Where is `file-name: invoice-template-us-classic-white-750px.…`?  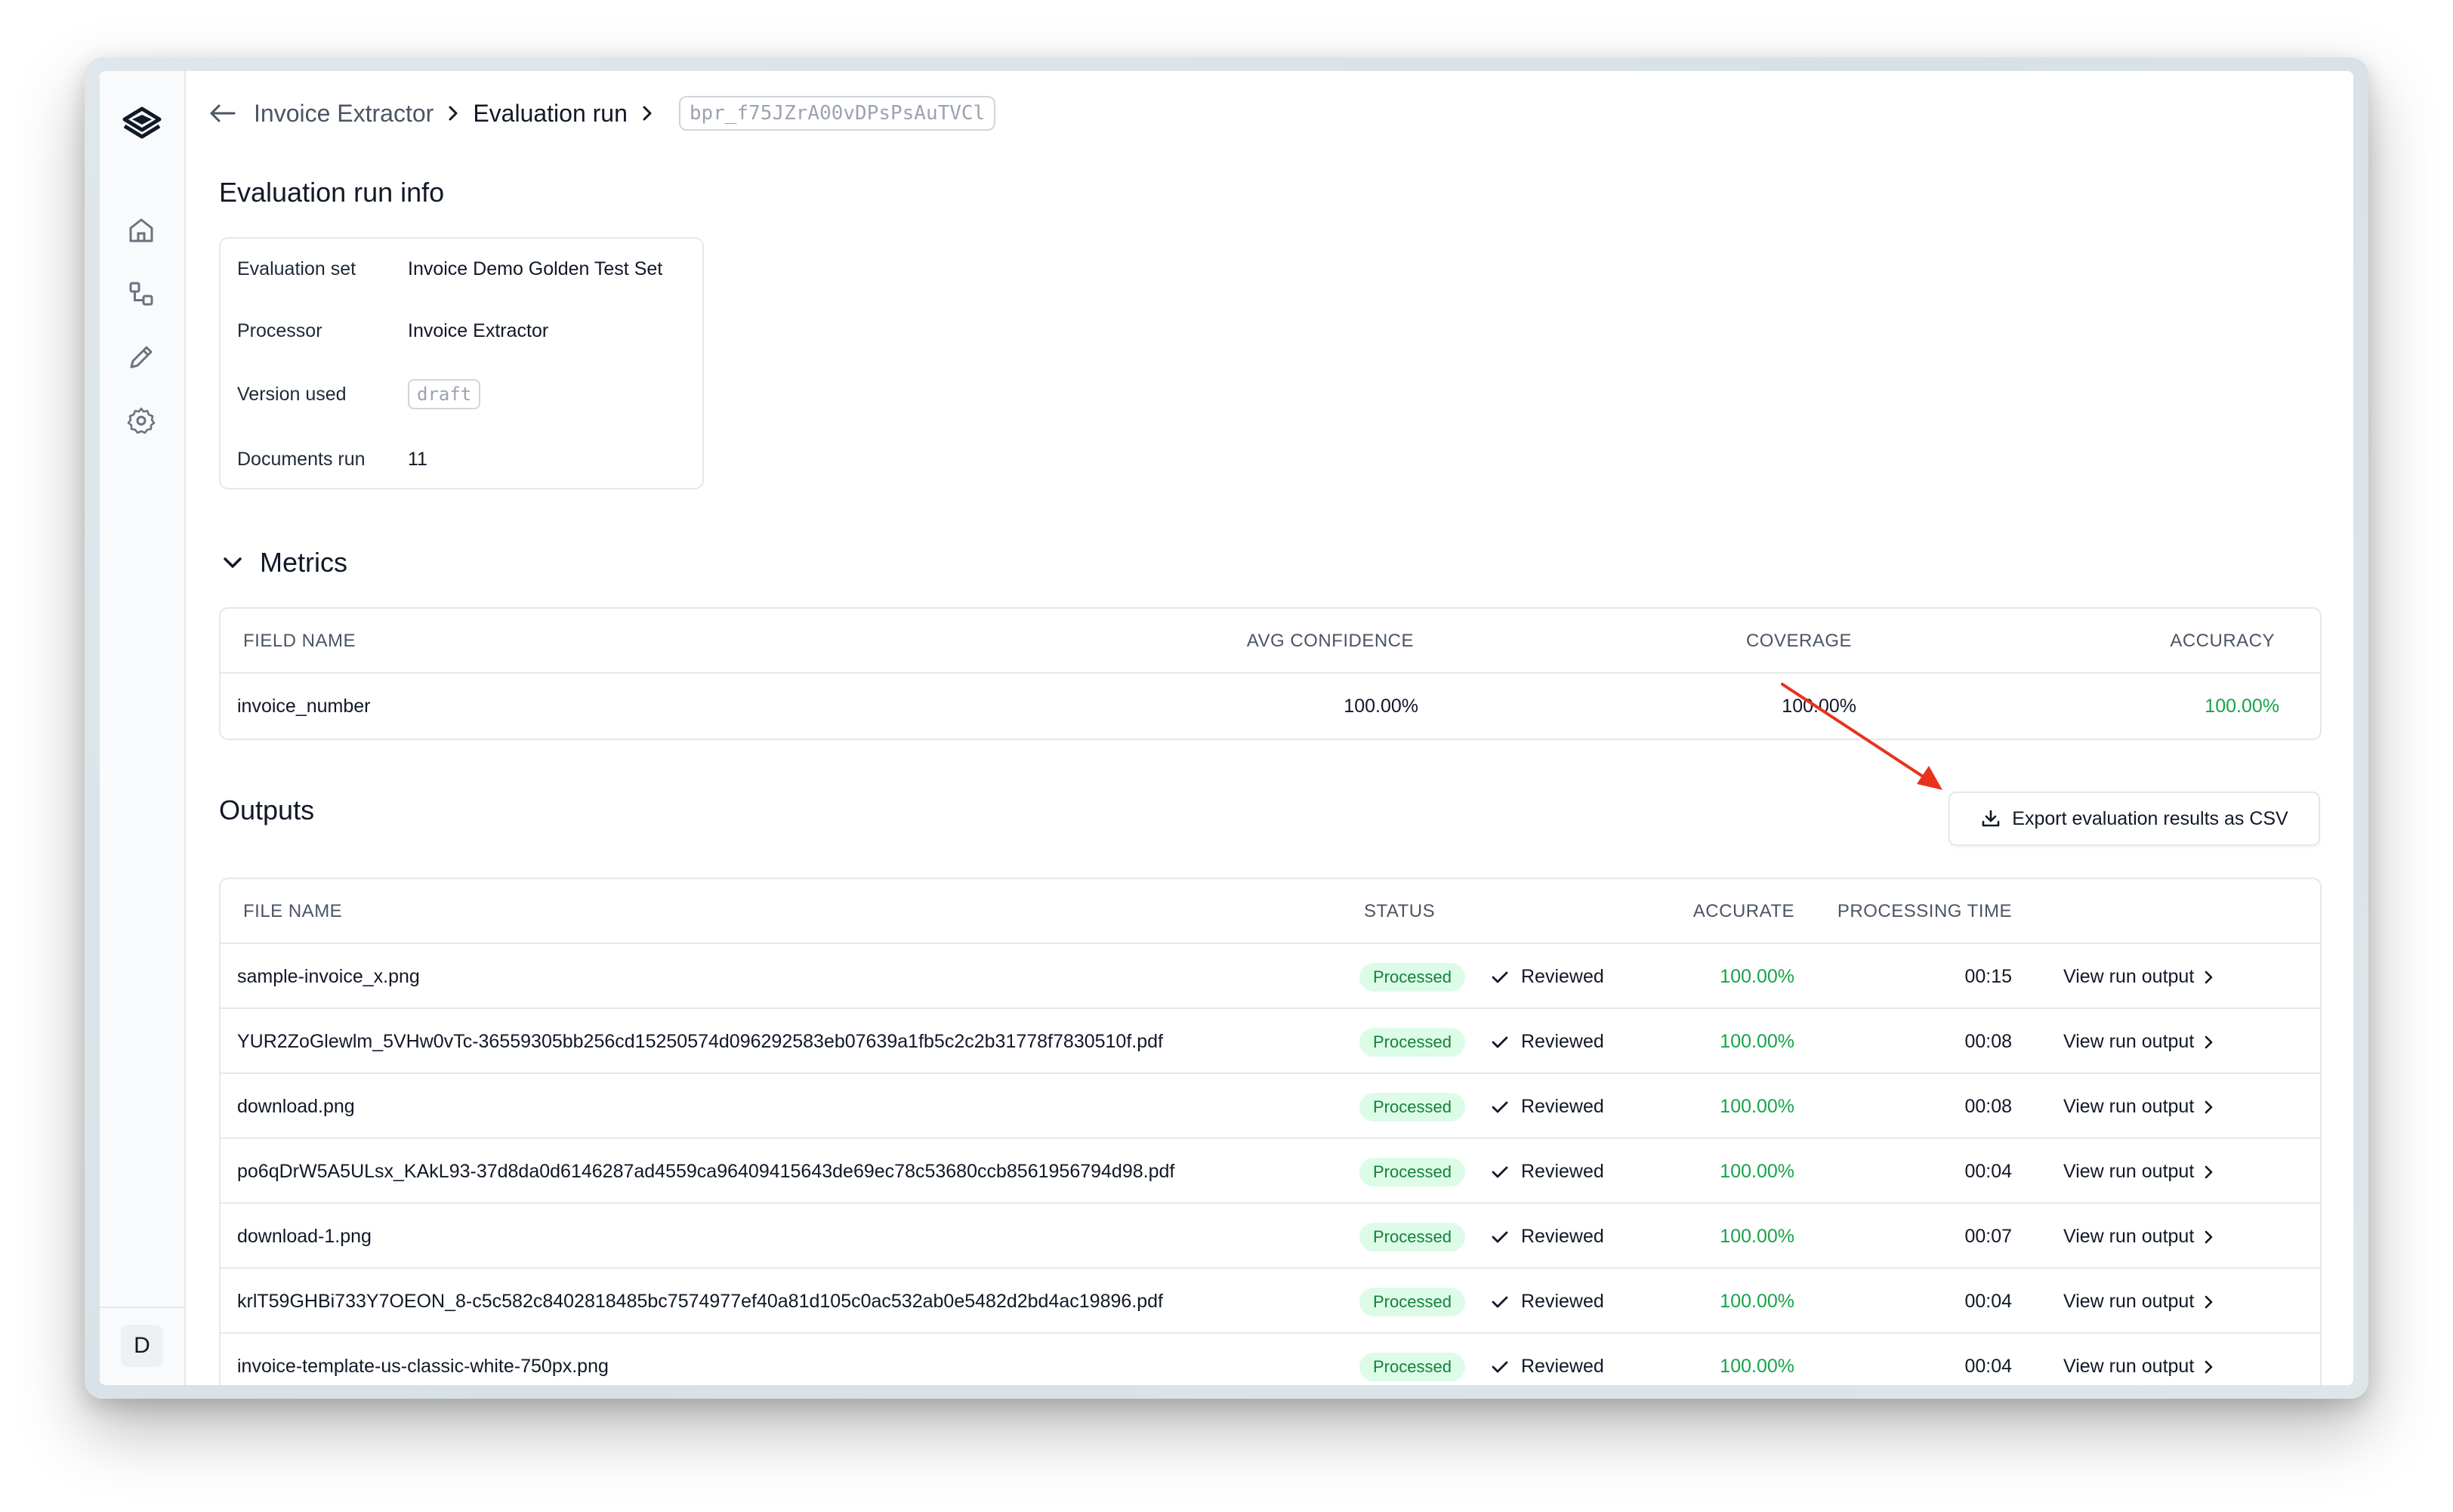
file-name: invoice-template-us-classic-white-750px.… is located at coordinates (423, 1359).